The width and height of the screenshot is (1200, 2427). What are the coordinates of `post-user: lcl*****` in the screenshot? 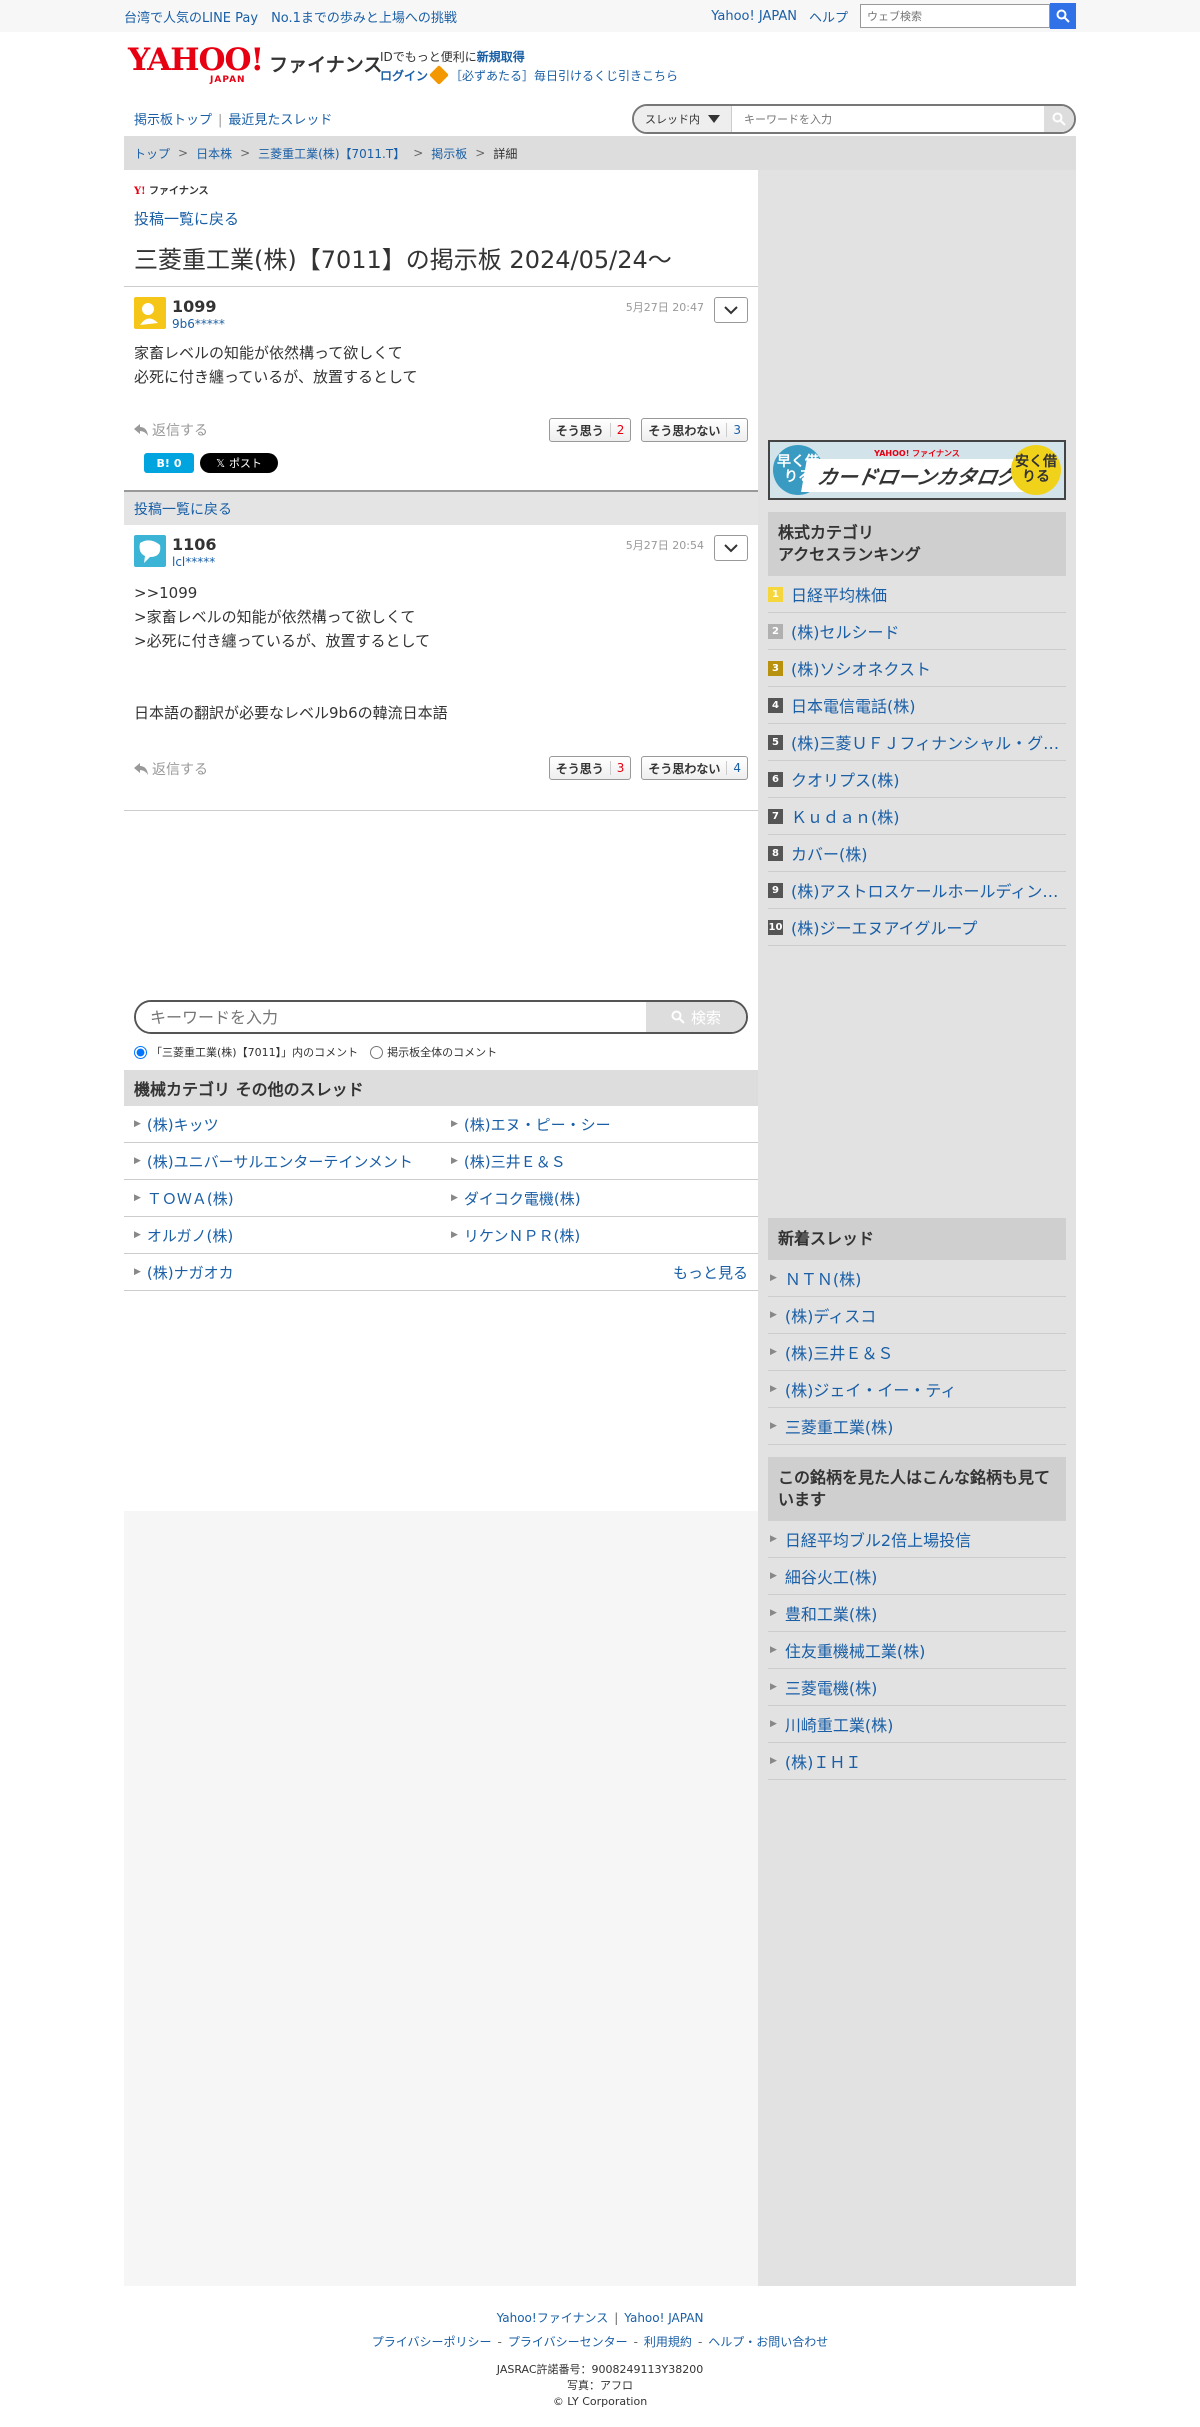 It's located at (193, 562).